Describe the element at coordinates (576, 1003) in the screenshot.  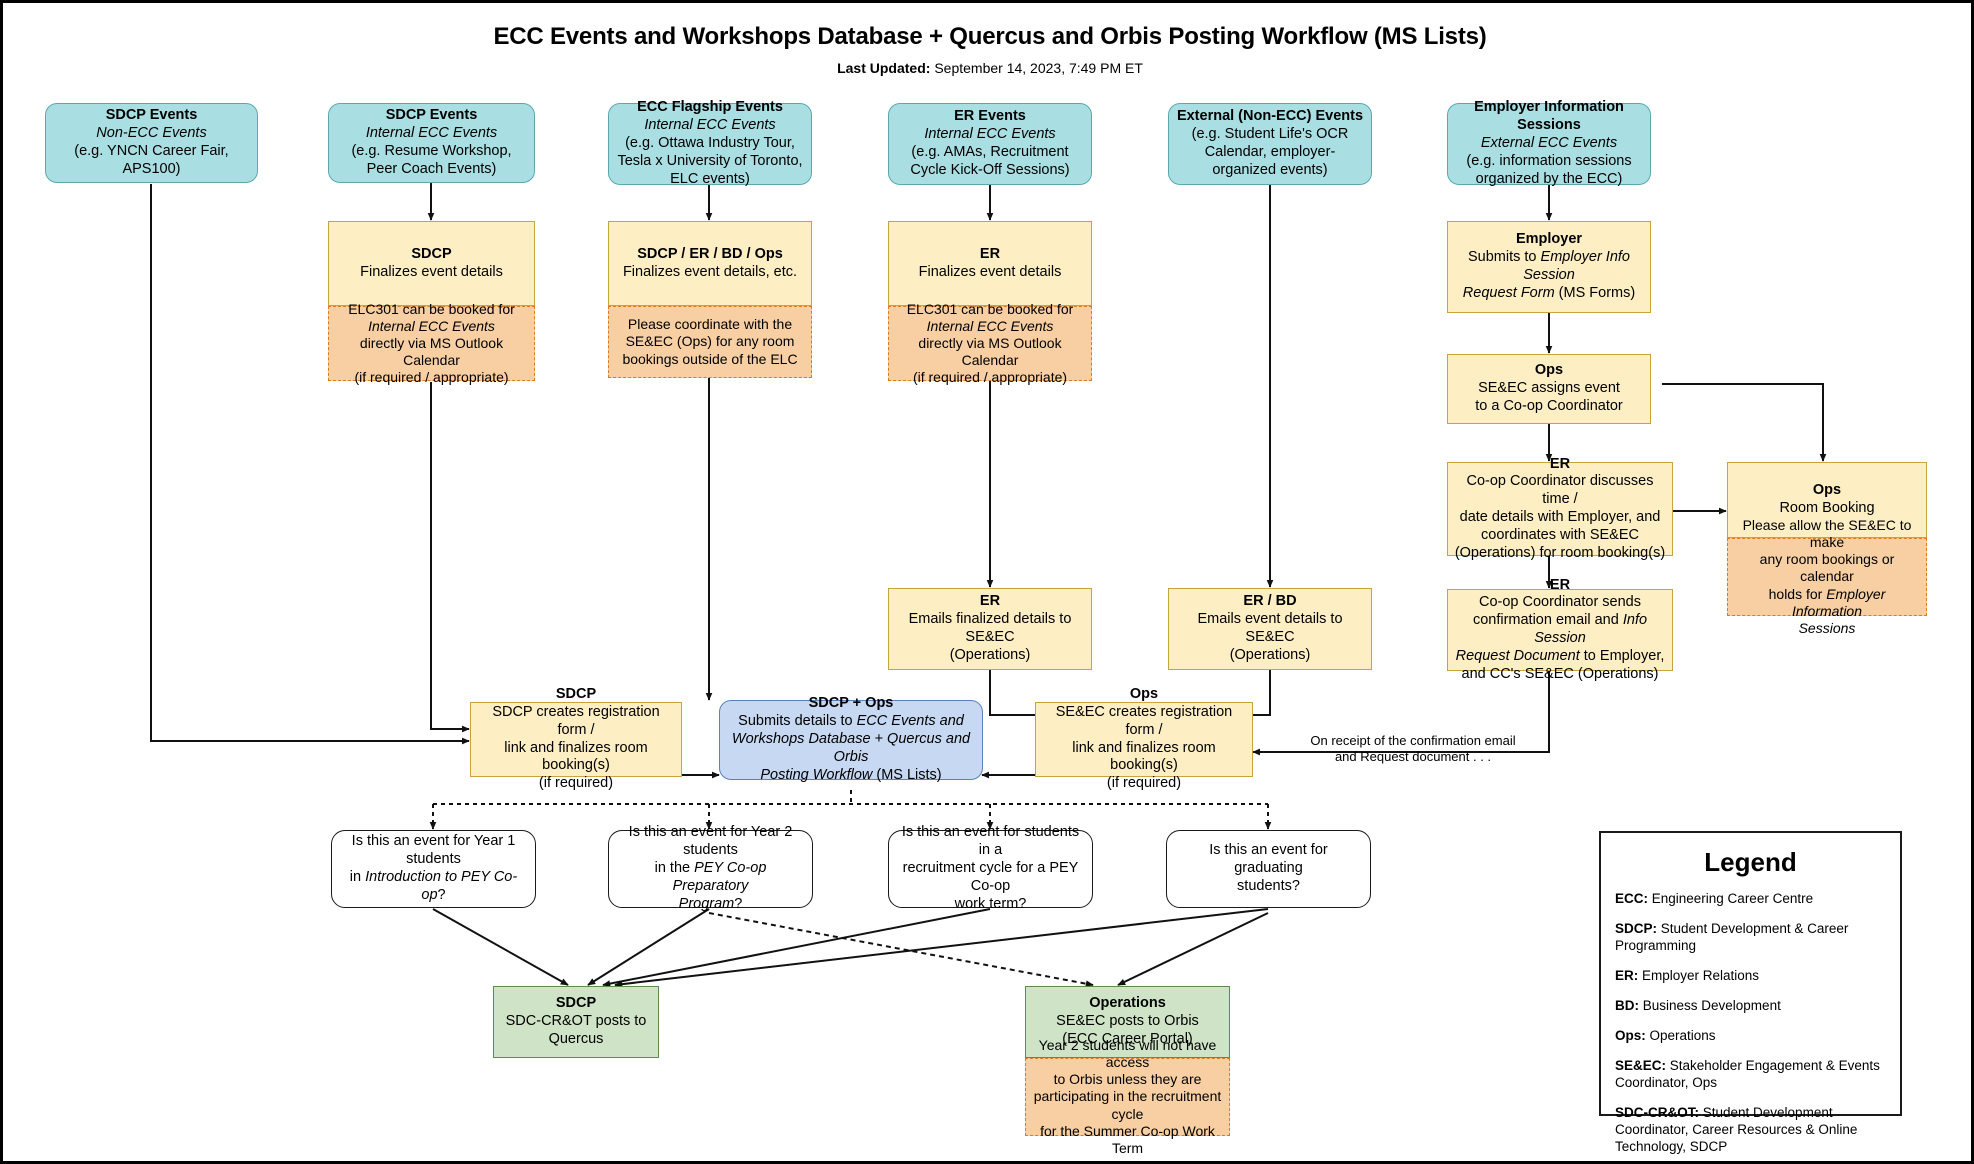
I see `outcome-head: SDCP` at that location.